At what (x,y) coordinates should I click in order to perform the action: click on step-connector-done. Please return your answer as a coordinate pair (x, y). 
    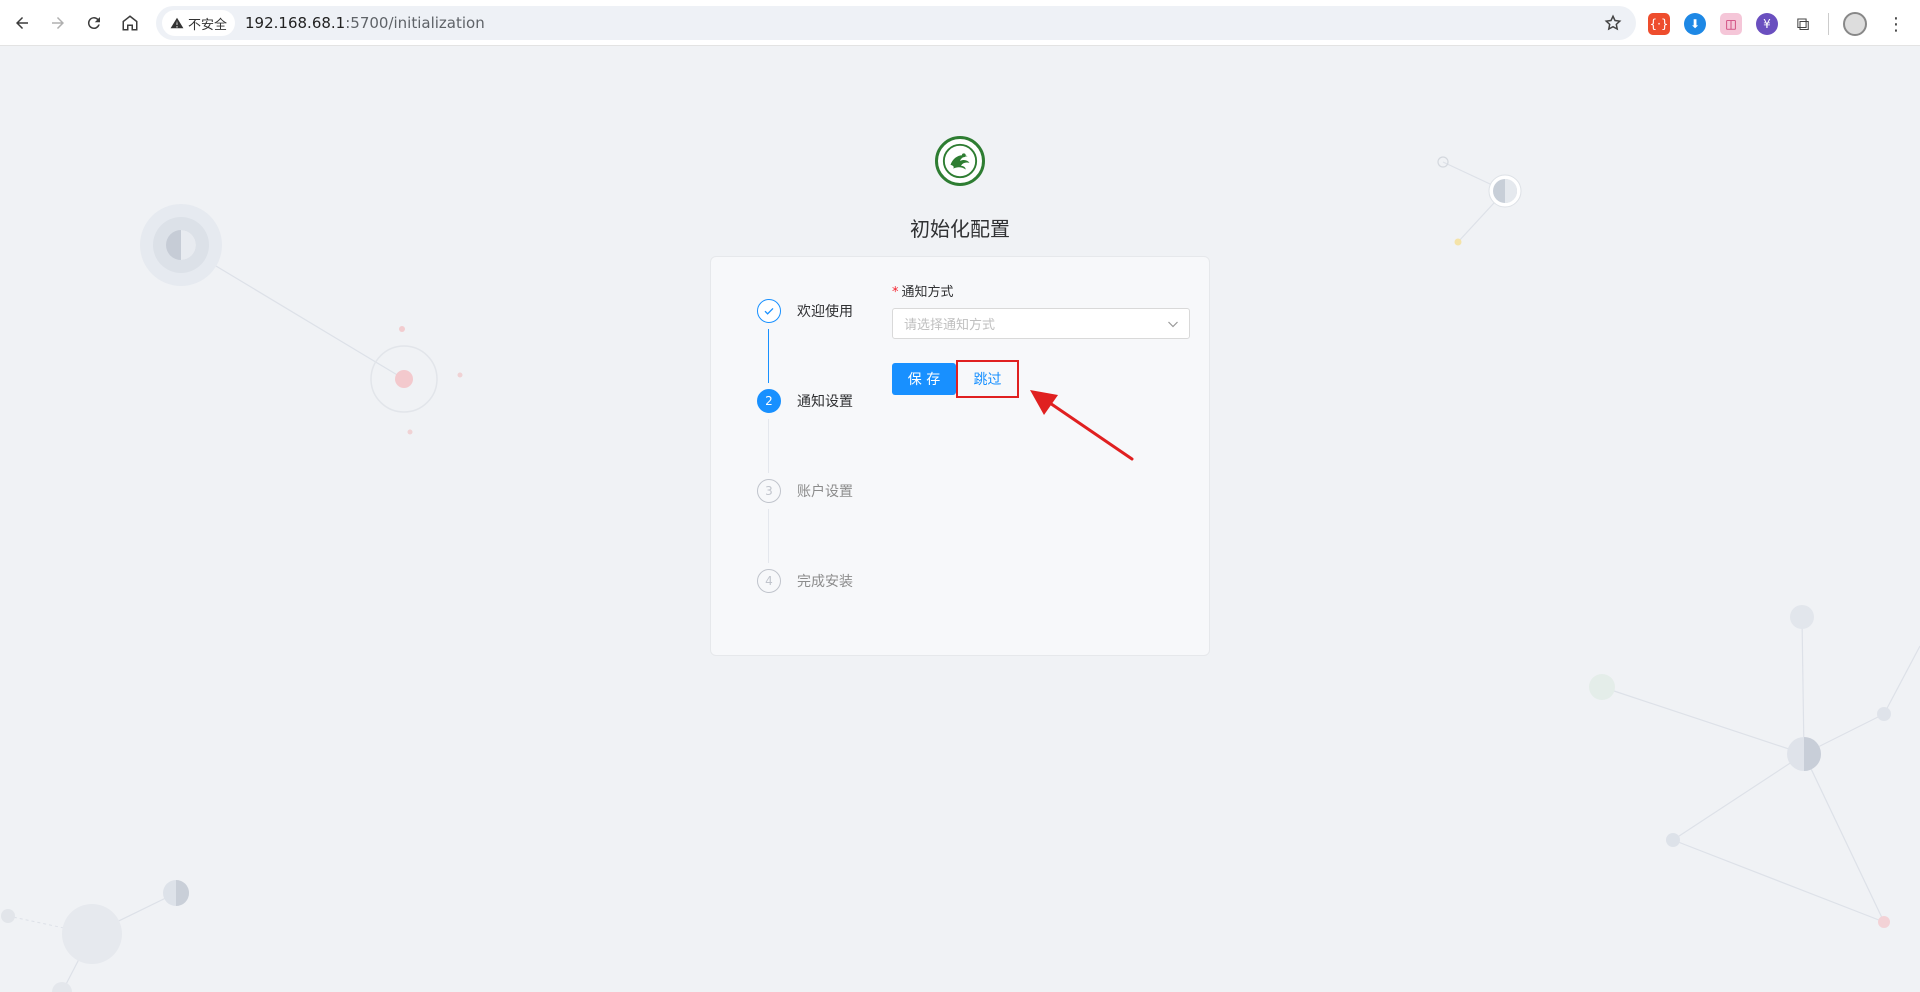
    Looking at the image, I should click on (768, 356).